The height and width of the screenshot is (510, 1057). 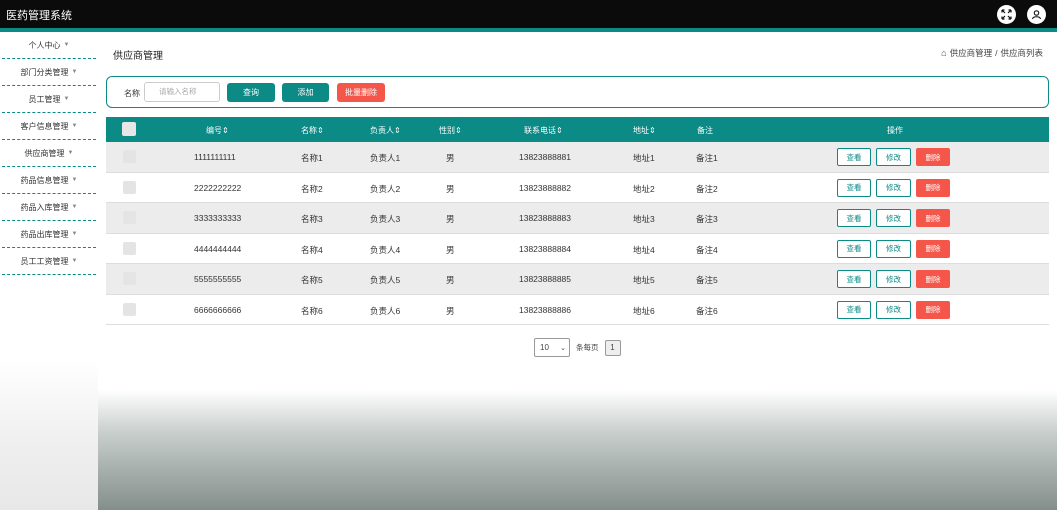 What do you see at coordinates (218, 309) in the screenshot?
I see `cell-id: 6666666666` at bounding box center [218, 309].